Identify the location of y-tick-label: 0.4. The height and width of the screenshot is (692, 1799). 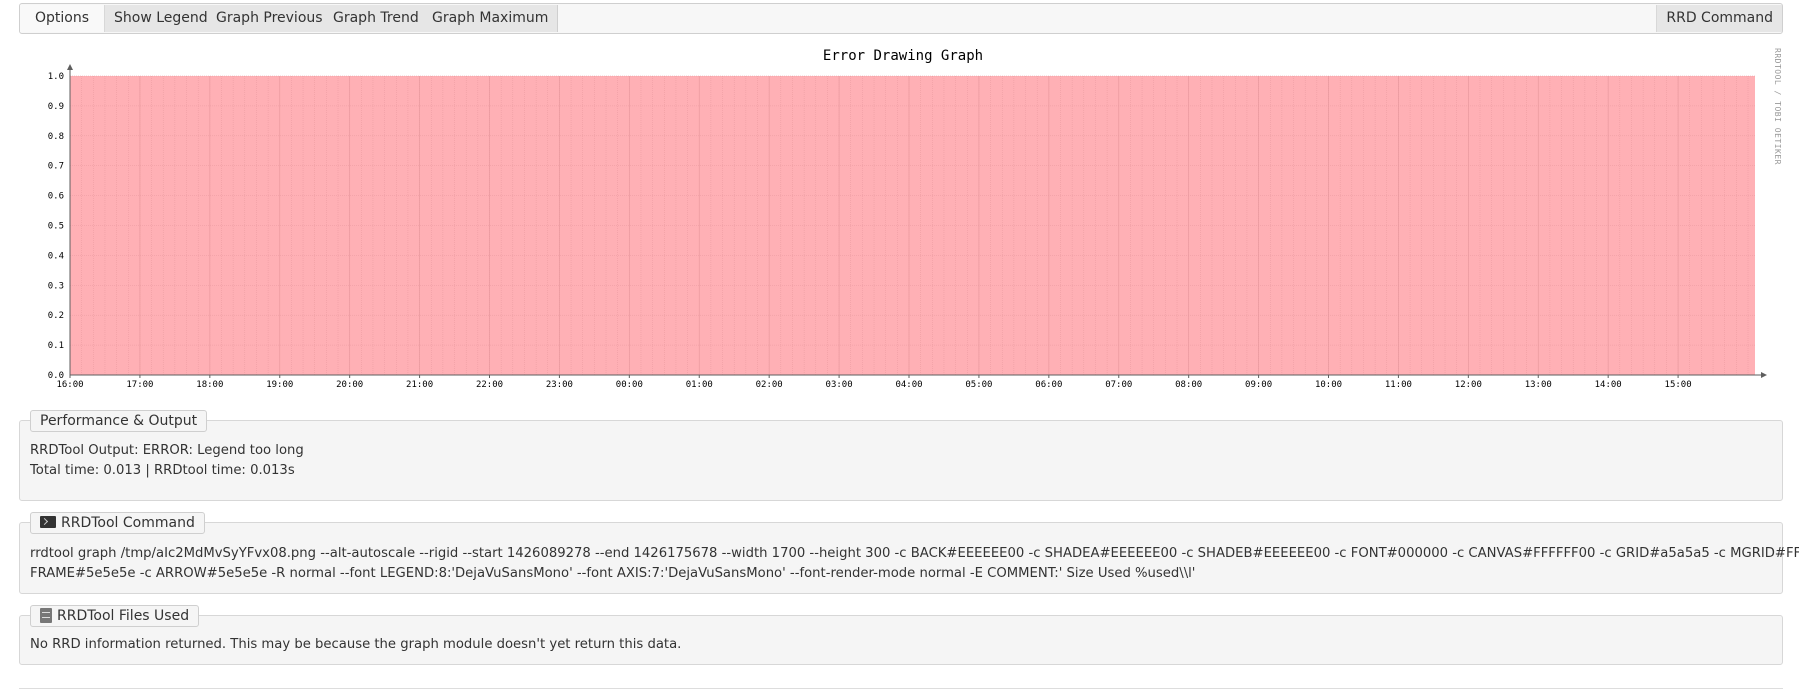
(56, 256).